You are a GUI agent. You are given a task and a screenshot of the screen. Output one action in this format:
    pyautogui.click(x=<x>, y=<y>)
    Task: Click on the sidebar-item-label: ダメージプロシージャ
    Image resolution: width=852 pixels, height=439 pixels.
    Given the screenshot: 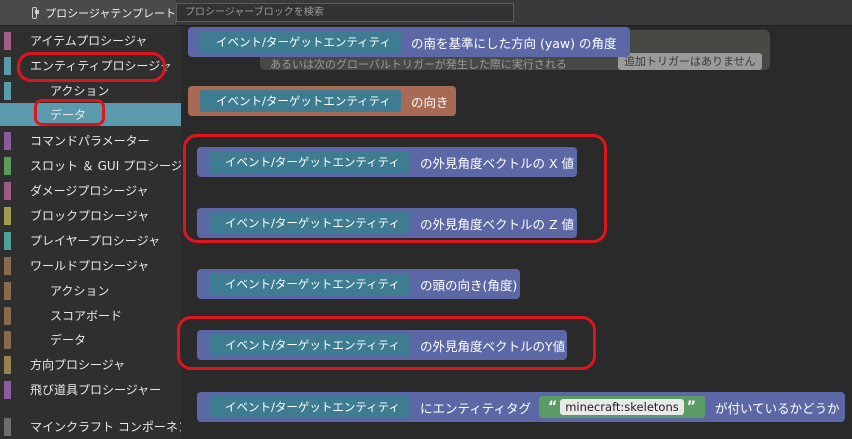 What is the action you would take?
    pyautogui.click(x=89, y=191)
    